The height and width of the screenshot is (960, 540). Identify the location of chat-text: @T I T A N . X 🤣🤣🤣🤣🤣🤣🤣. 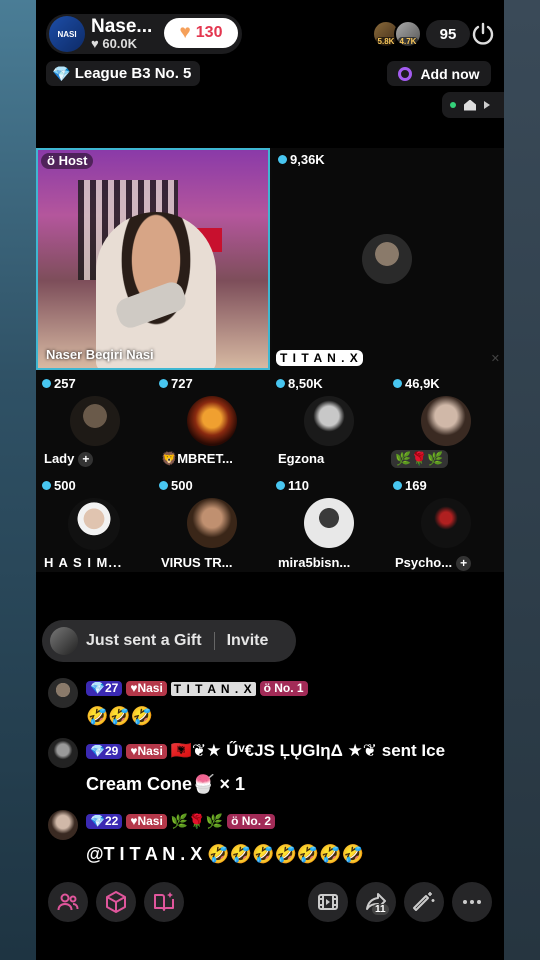
(225, 854).